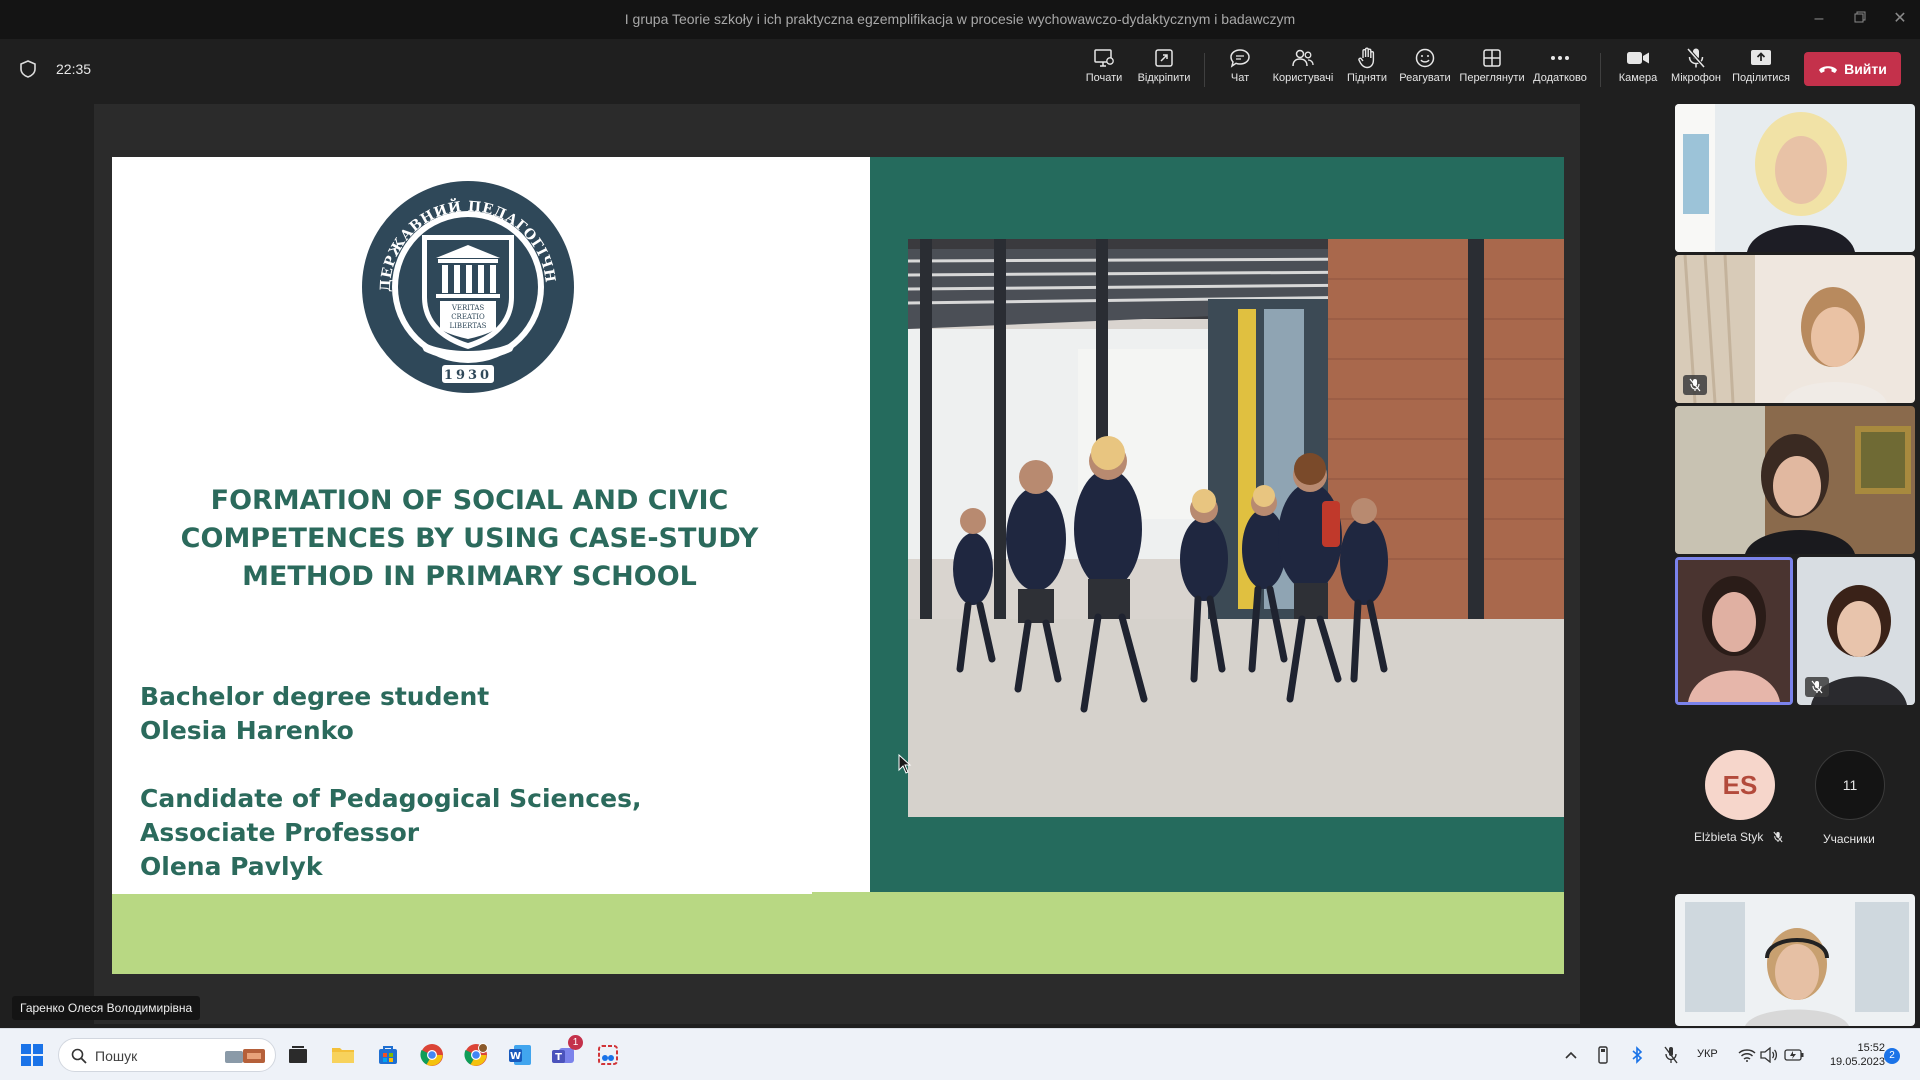 The width and height of the screenshot is (1920, 1080). I want to click on start-recording-icon, so click(1104, 58).